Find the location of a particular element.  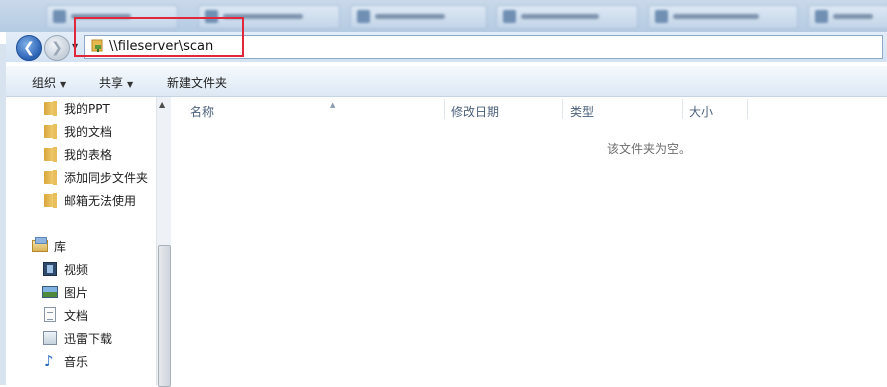

nav-item-label: 图片 is located at coordinates (76, 292).